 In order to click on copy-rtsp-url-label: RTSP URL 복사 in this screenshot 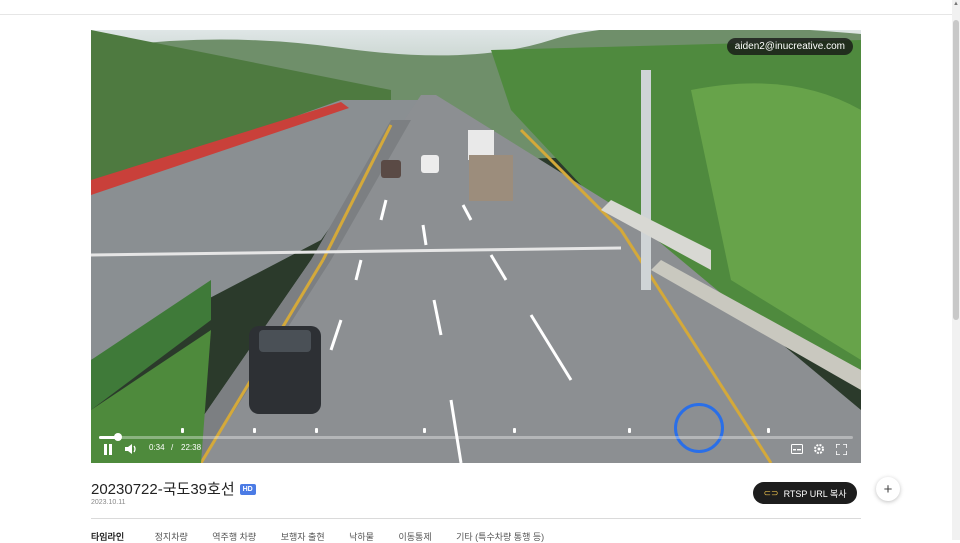, I will do `click(815, 493)`.